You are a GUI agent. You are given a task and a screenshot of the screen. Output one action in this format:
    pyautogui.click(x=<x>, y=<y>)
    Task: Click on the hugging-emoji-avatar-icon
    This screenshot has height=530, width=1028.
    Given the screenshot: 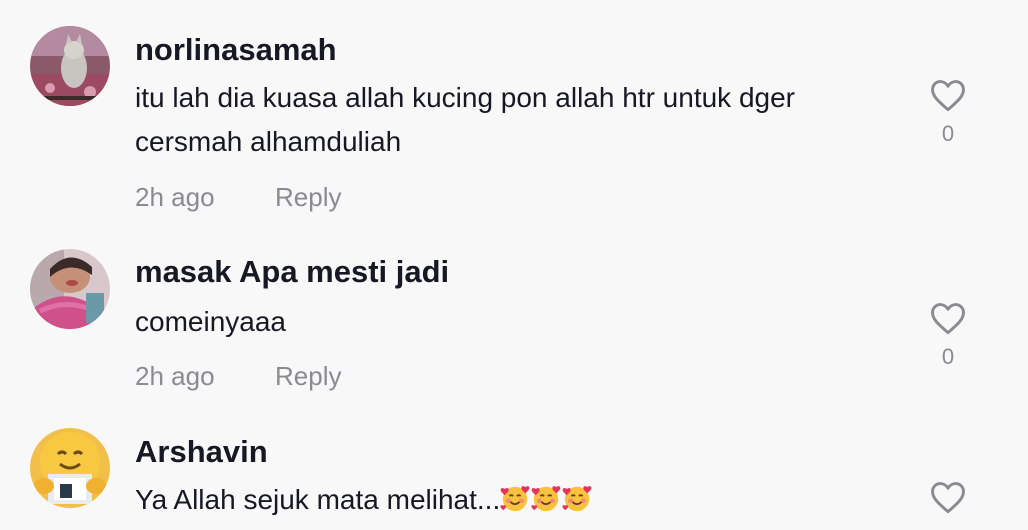 What is the action you would take?
    pyautogui.click(x=70, y=468)
    